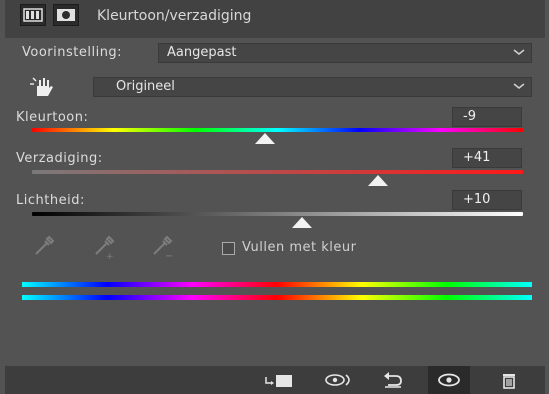  Describe the element at coordinates (174, 16) in the screenshot. I see `panel-title: Kleurtoon/verzadiging` at that location.